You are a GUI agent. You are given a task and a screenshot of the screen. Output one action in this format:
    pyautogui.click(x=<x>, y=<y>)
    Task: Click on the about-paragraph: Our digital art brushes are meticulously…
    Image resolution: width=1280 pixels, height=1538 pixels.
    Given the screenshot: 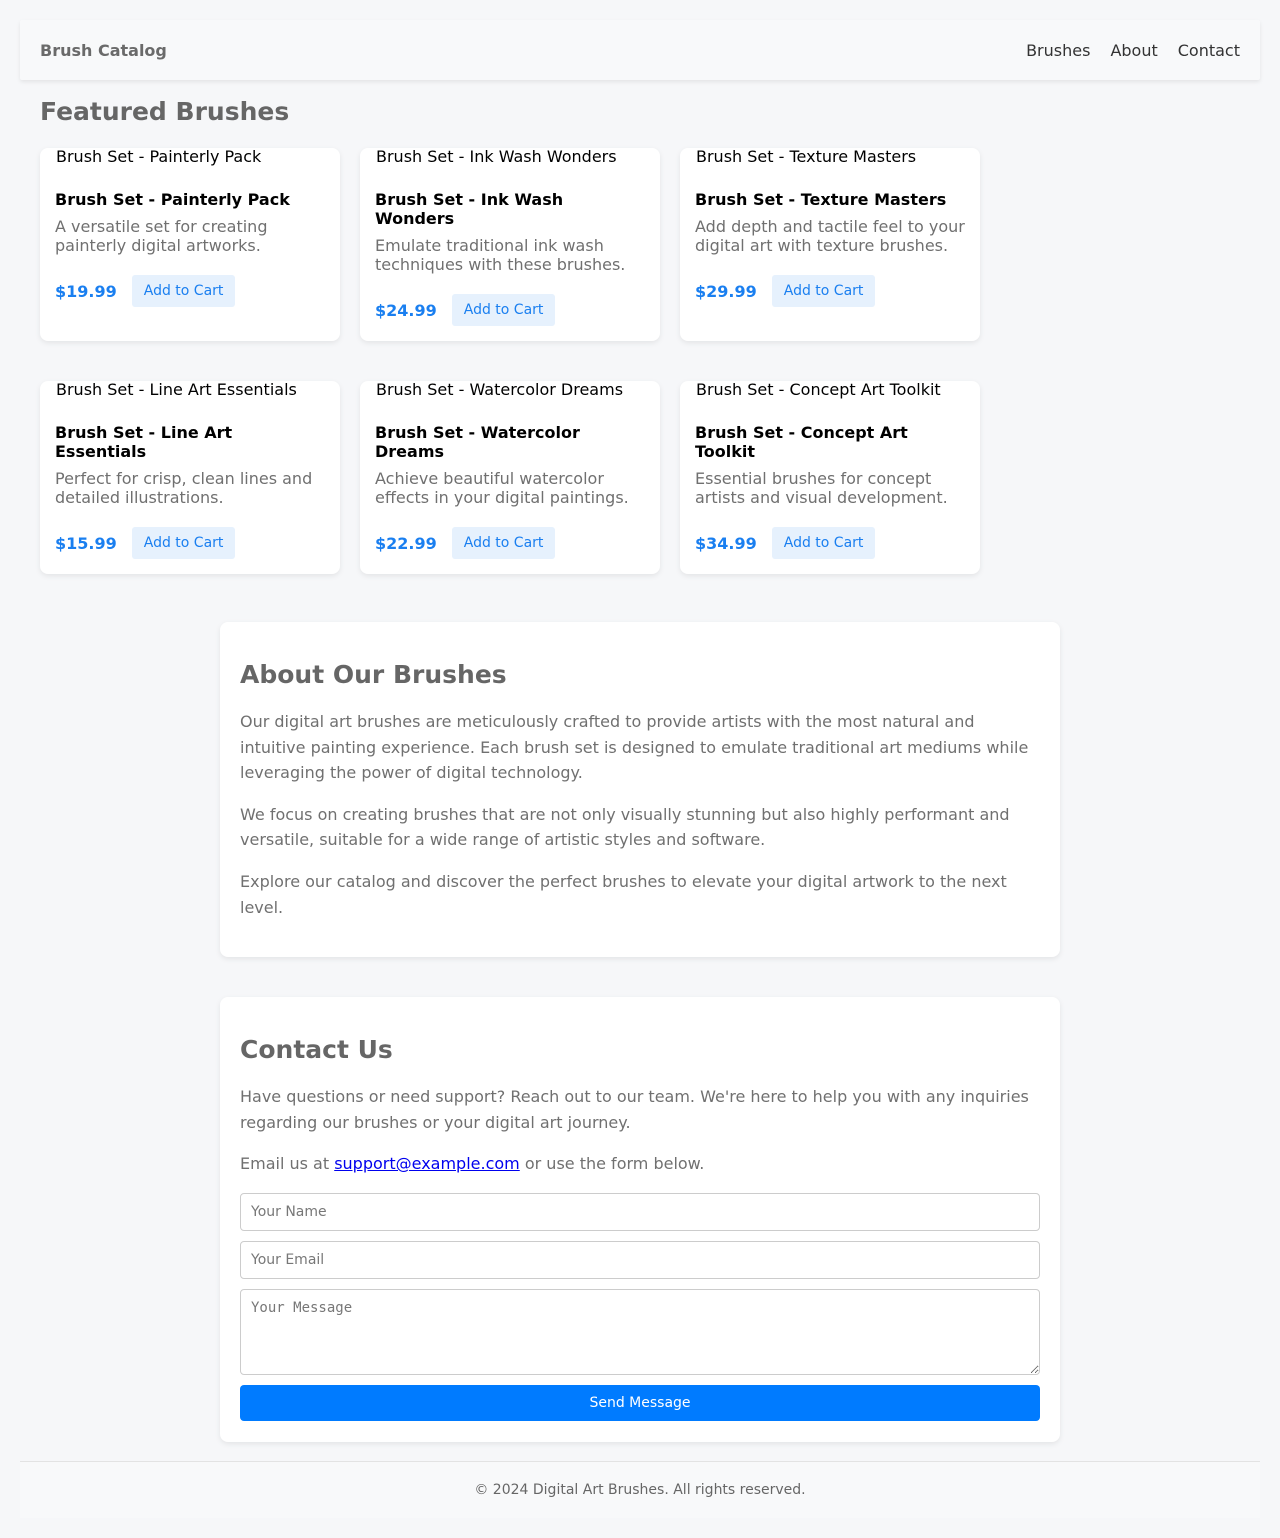 What is the action you would take?
    pyautogui.click(x=634, y=747)
    